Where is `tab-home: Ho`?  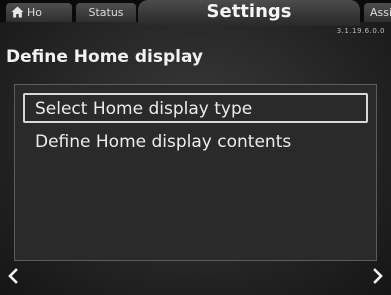 tab-home: Ho is located at coordinates (39, 12).